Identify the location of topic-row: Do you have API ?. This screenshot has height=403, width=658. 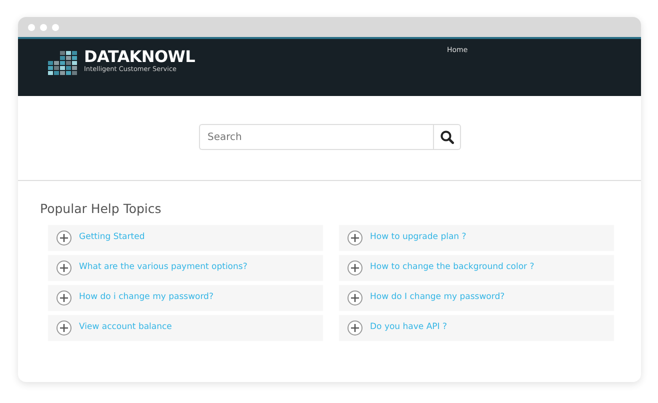
(476, 327).